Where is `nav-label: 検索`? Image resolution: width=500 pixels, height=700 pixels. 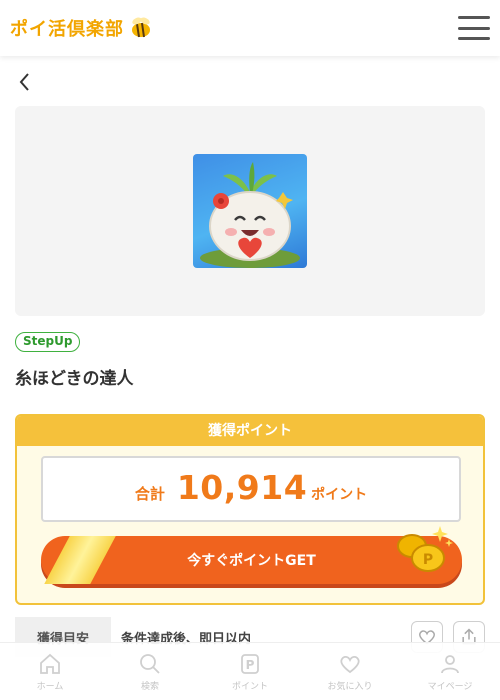
nav-label: 検索 is located at coordinates (149, 686).